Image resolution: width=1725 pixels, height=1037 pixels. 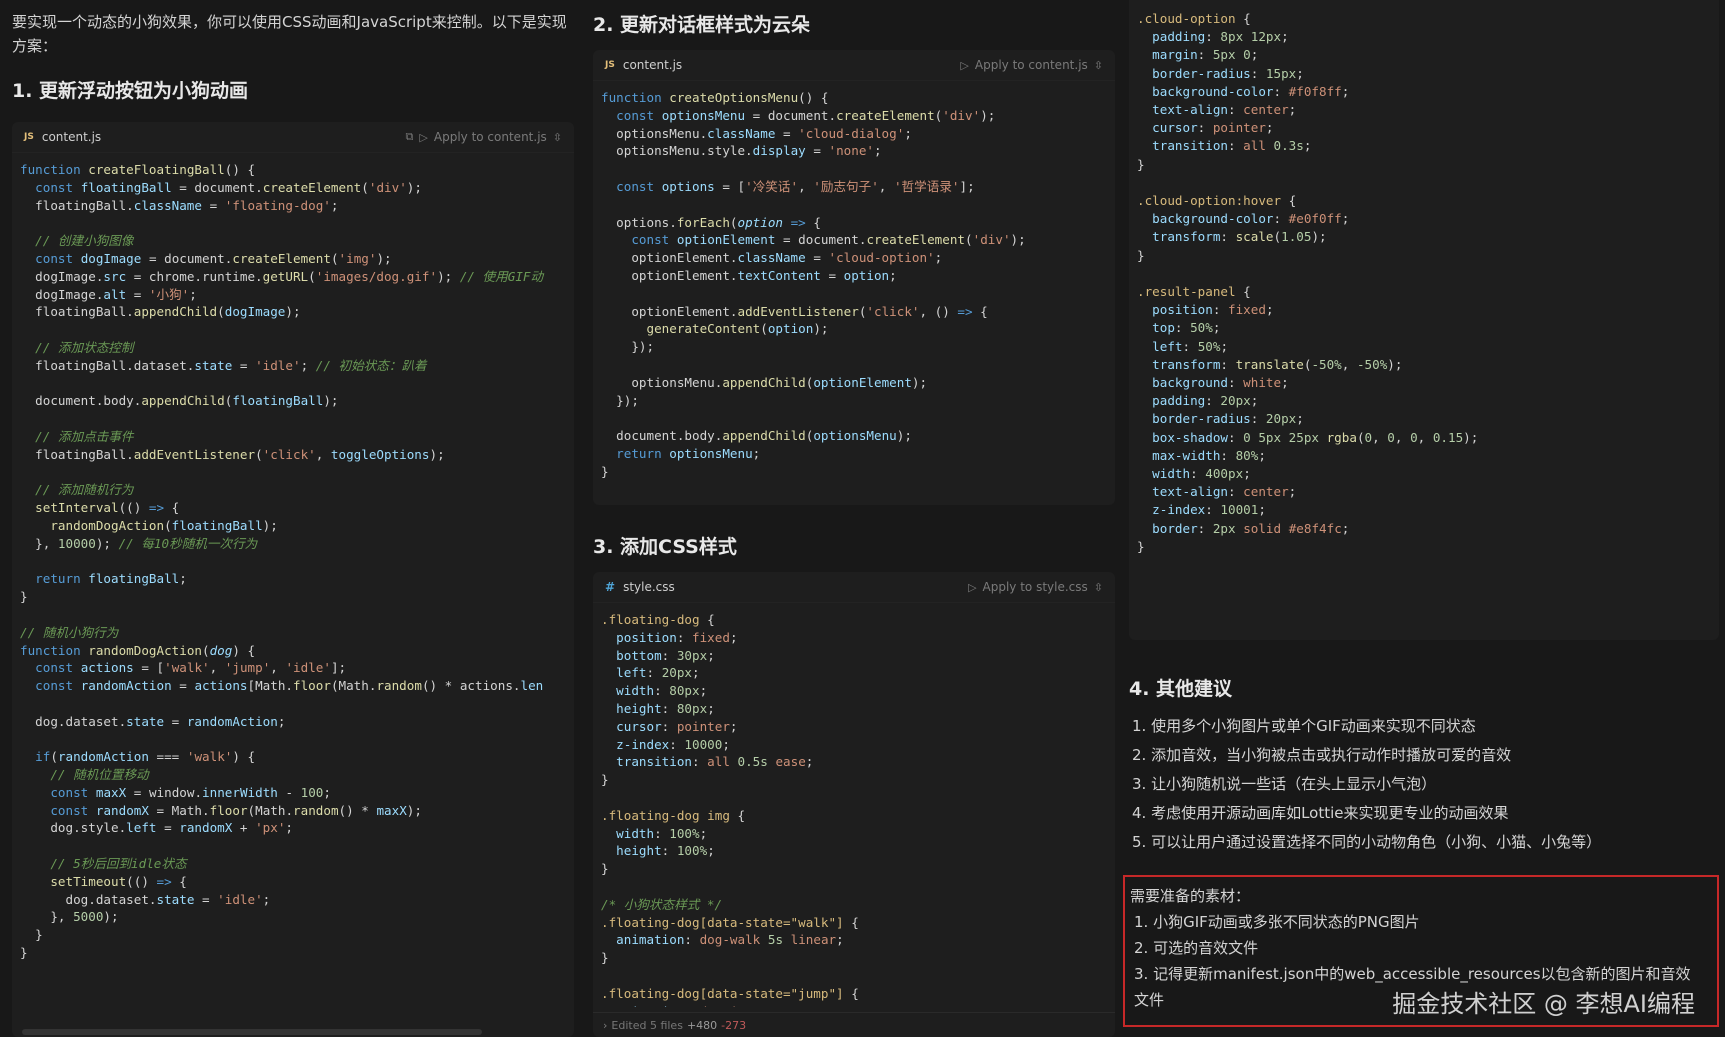 What do you see at coordinates (605, 1025) in the screenshot?
I see `chevron-right-icon: ›` at bounding box center [605, 1025].